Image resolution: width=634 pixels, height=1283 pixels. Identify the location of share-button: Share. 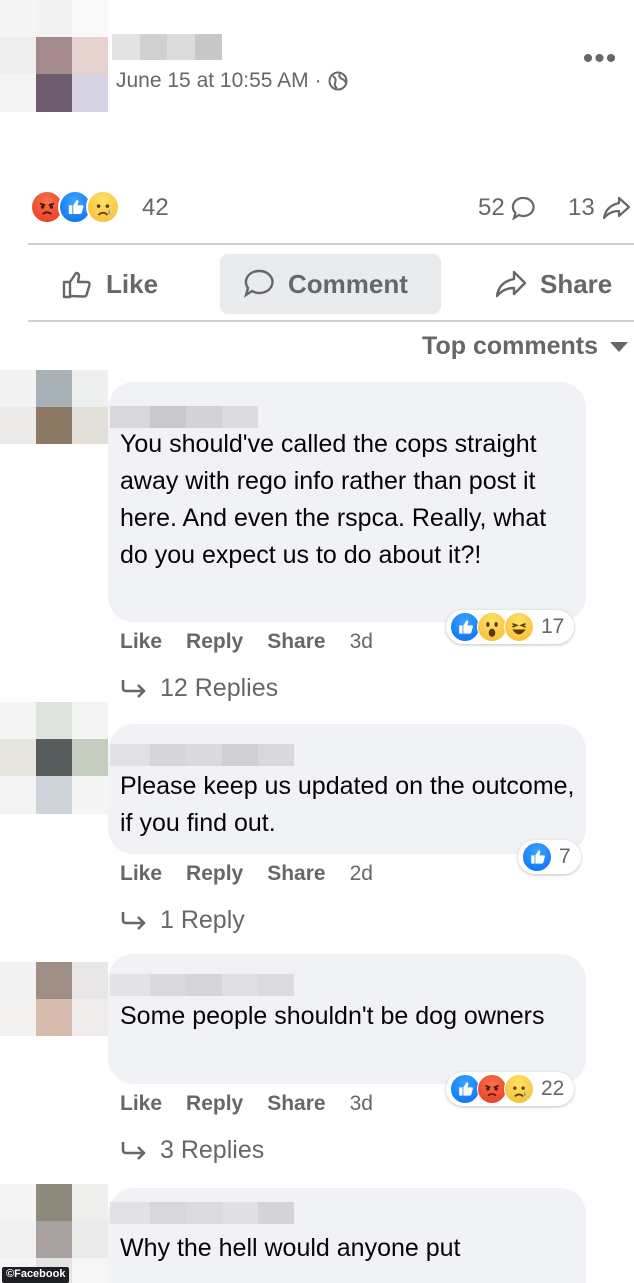
(553, 284).